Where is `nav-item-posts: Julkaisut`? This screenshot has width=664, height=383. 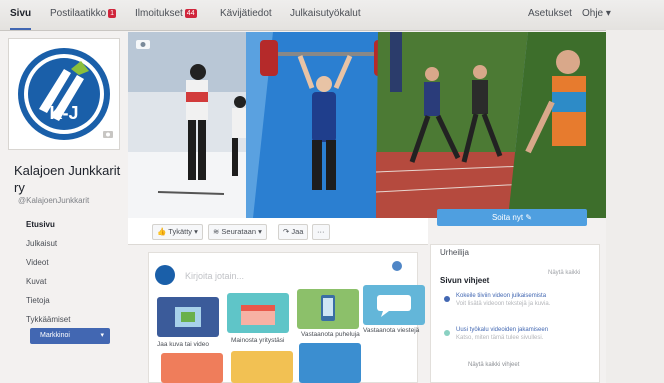
nav-item-posts: Julkaisut is located at coordinates (77, 243).